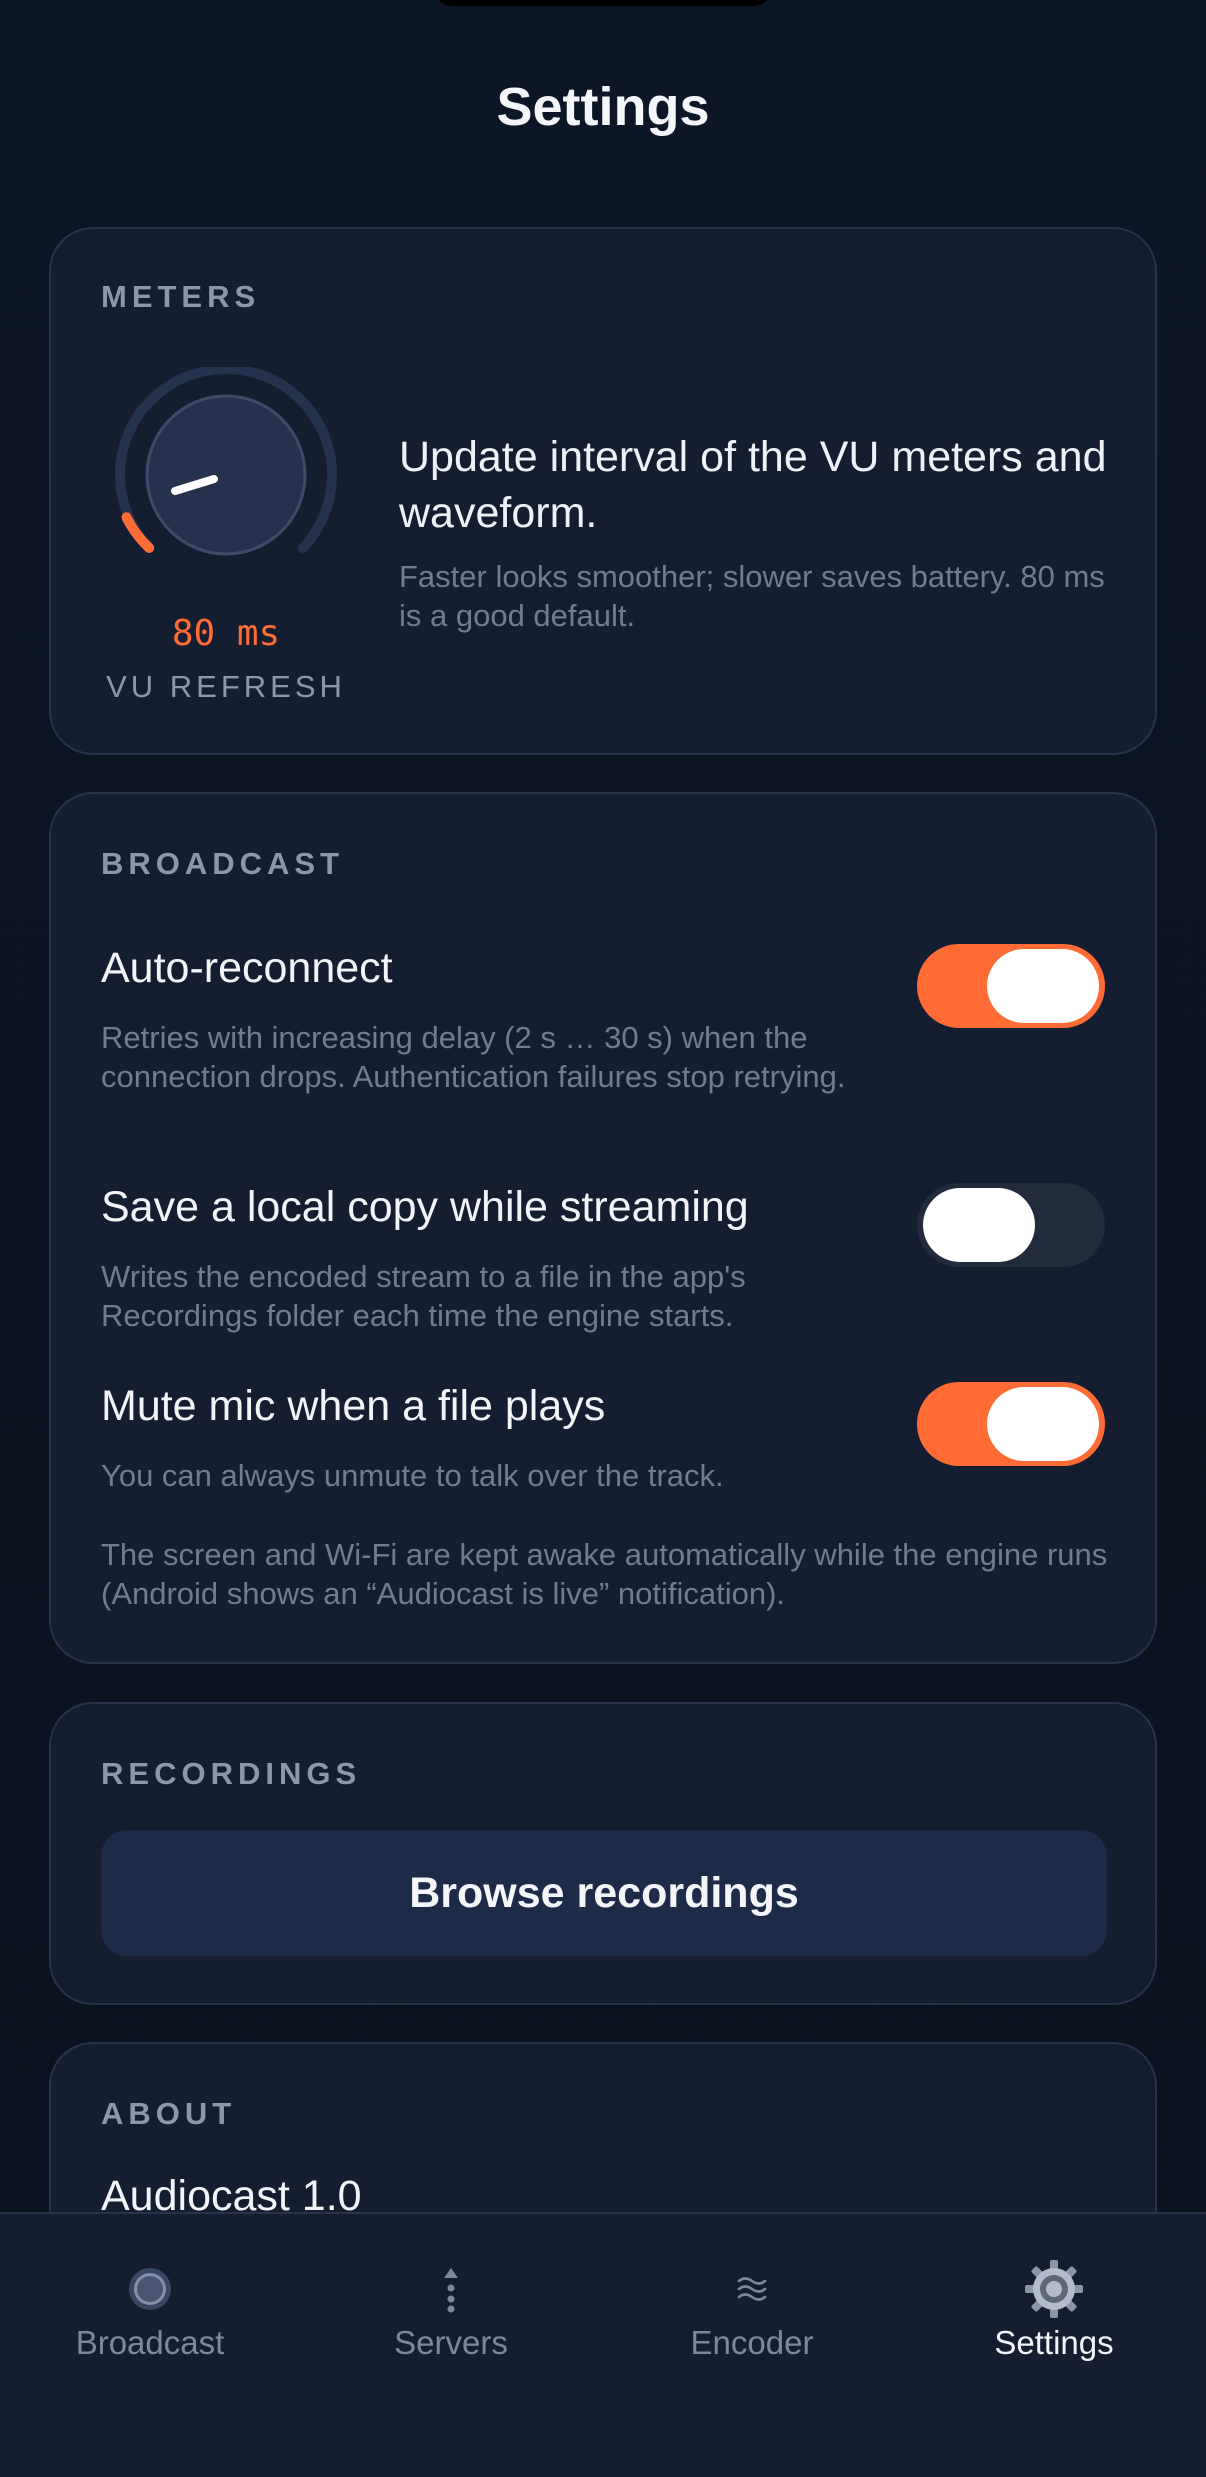 Image resolution: width=1206 pixels, height=2477 pixels. I want to click on recordings-card: RECORDINGS Browse recordings, so click(603, 1853).